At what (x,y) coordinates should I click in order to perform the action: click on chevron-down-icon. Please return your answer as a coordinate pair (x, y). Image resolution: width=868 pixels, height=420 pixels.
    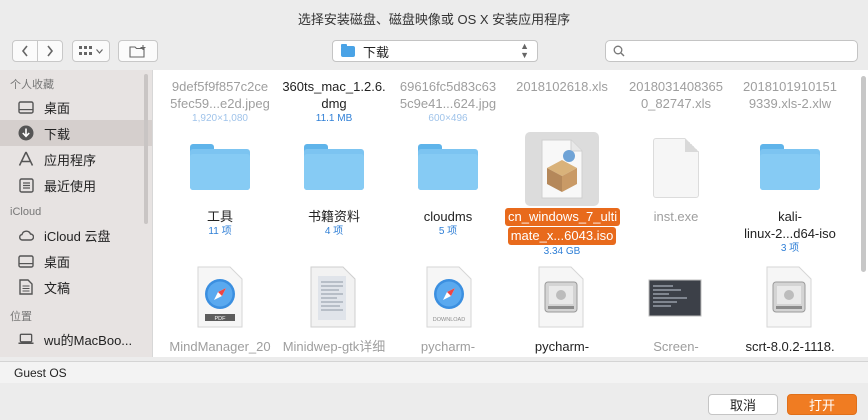
    Looking at the image, I should click on (99, 51).